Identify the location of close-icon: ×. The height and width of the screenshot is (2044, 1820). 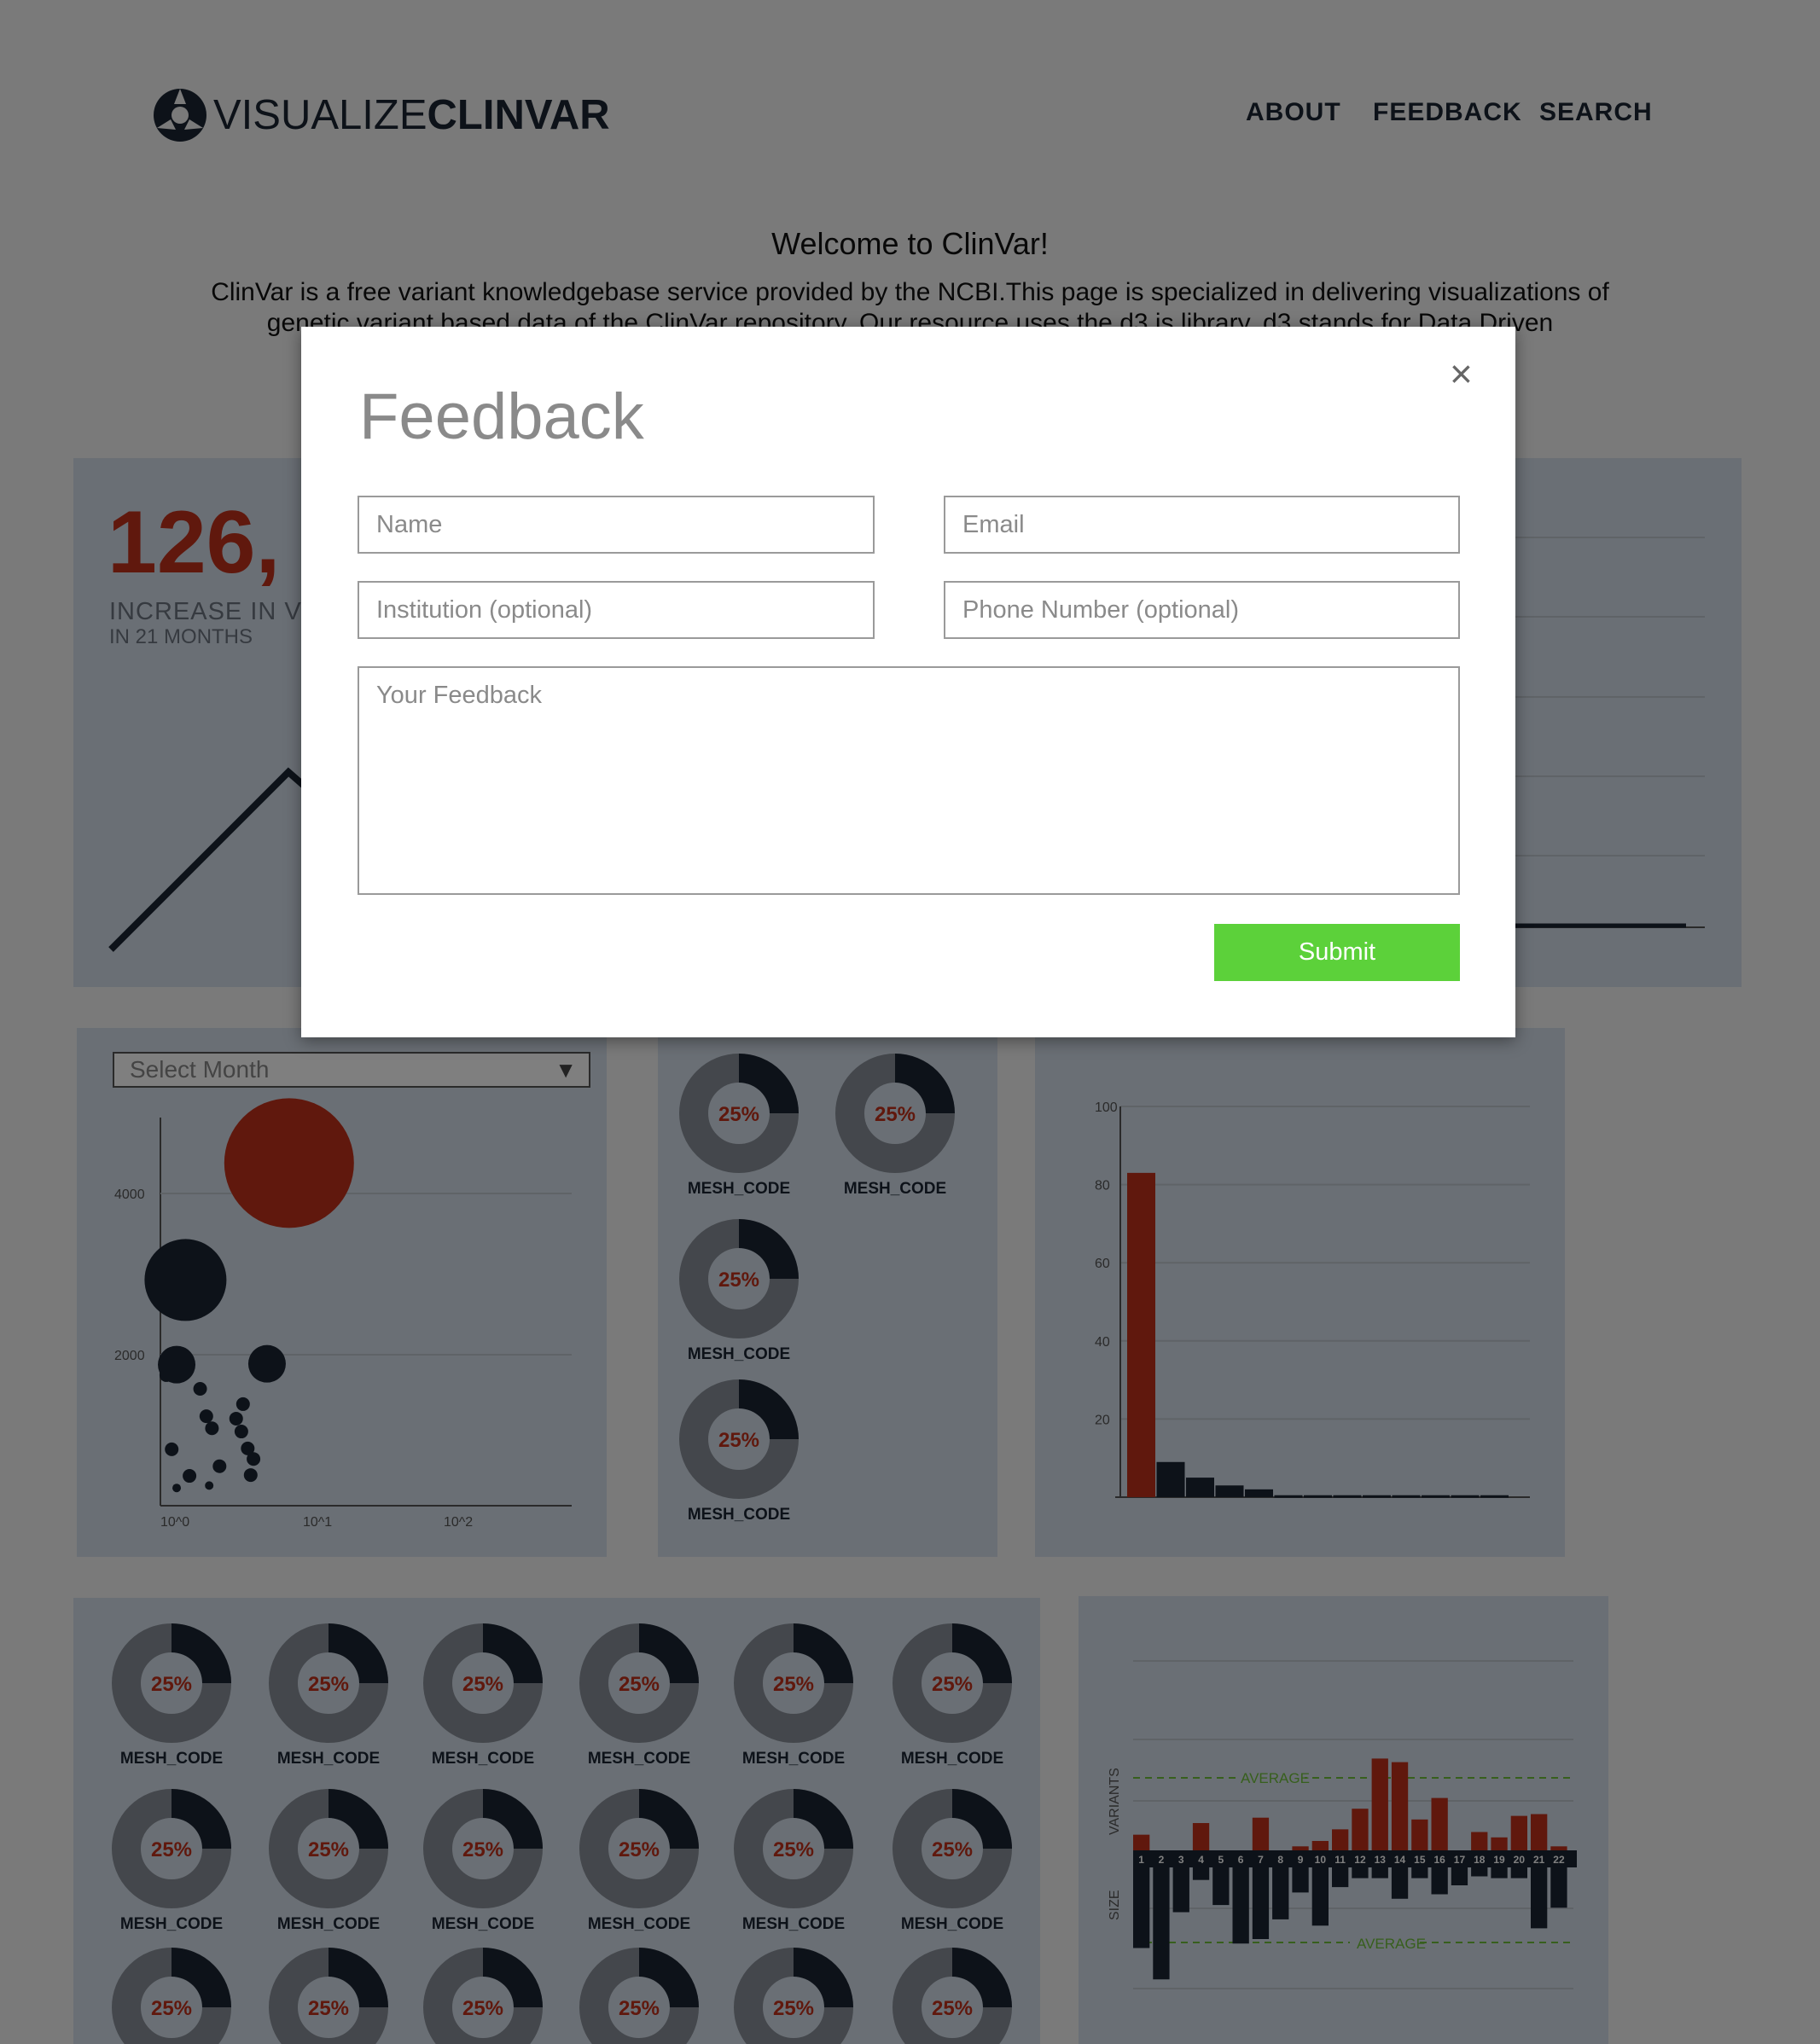
(1461, 373).